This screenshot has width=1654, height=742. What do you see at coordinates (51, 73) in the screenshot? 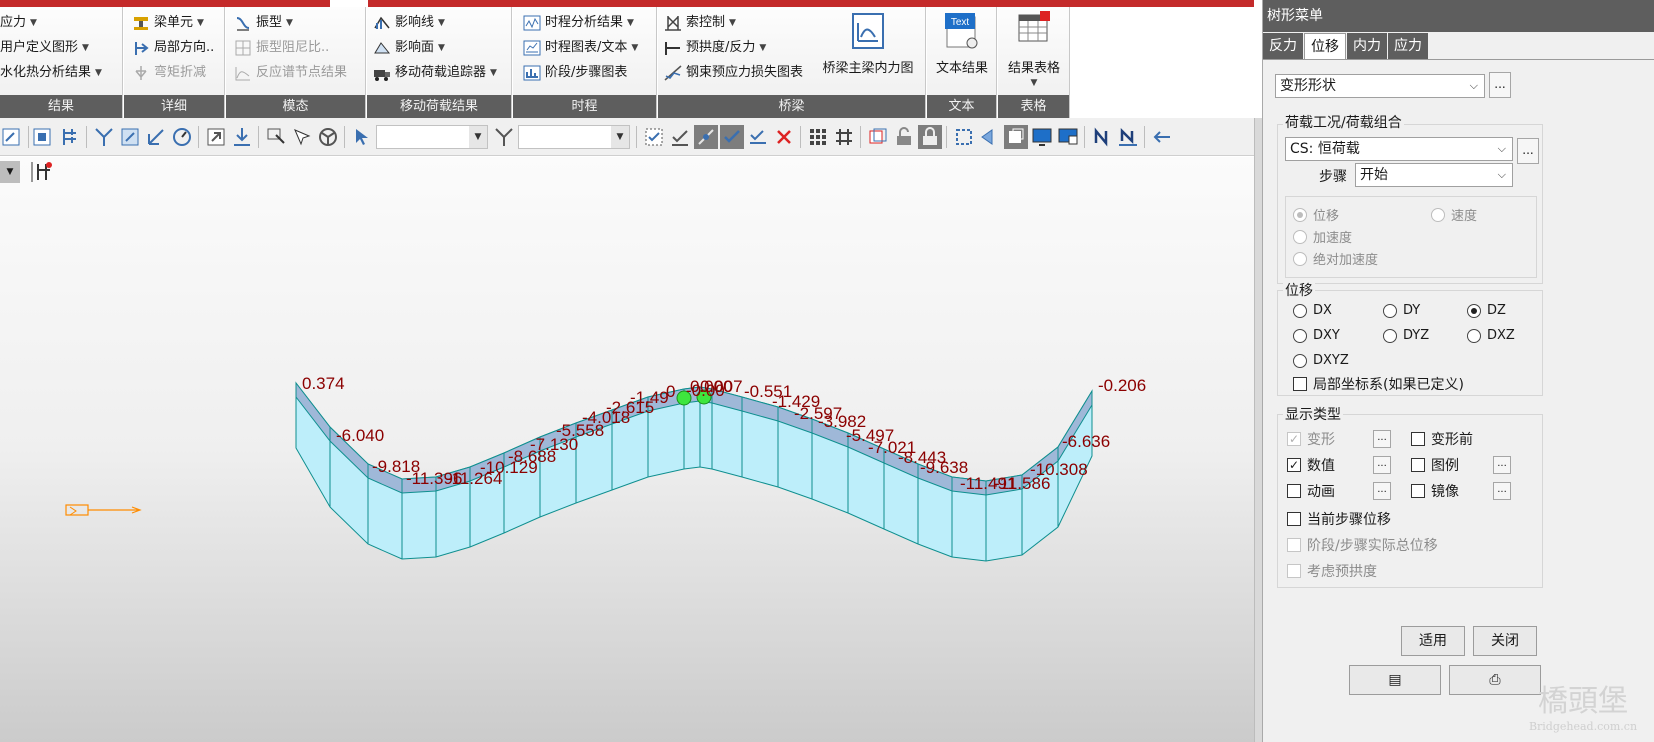
I see `hydration-heat-results-menu: 水化热分析结果 ▼` at bounding box center [51, 73].